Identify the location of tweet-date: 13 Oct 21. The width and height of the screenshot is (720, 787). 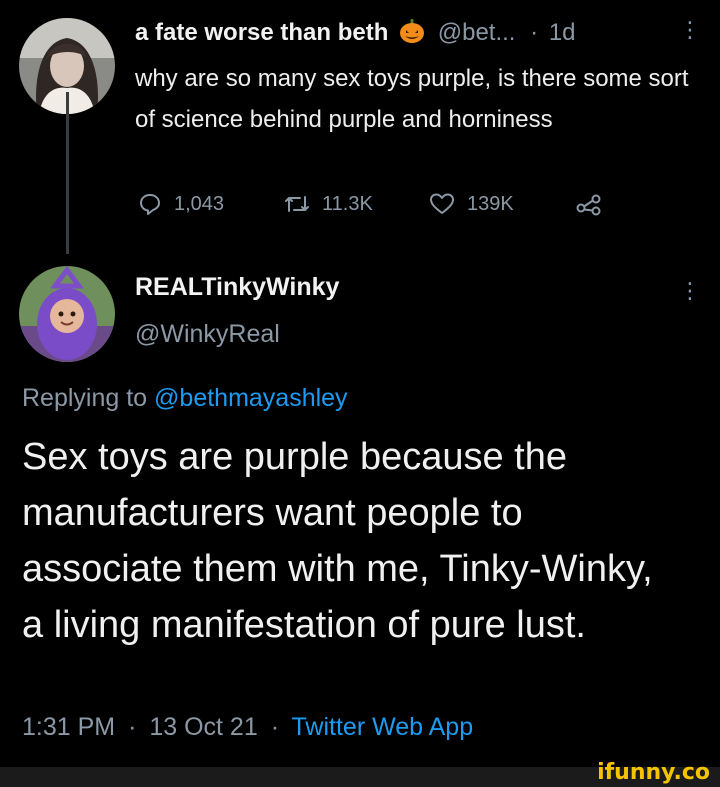
(203, 727).